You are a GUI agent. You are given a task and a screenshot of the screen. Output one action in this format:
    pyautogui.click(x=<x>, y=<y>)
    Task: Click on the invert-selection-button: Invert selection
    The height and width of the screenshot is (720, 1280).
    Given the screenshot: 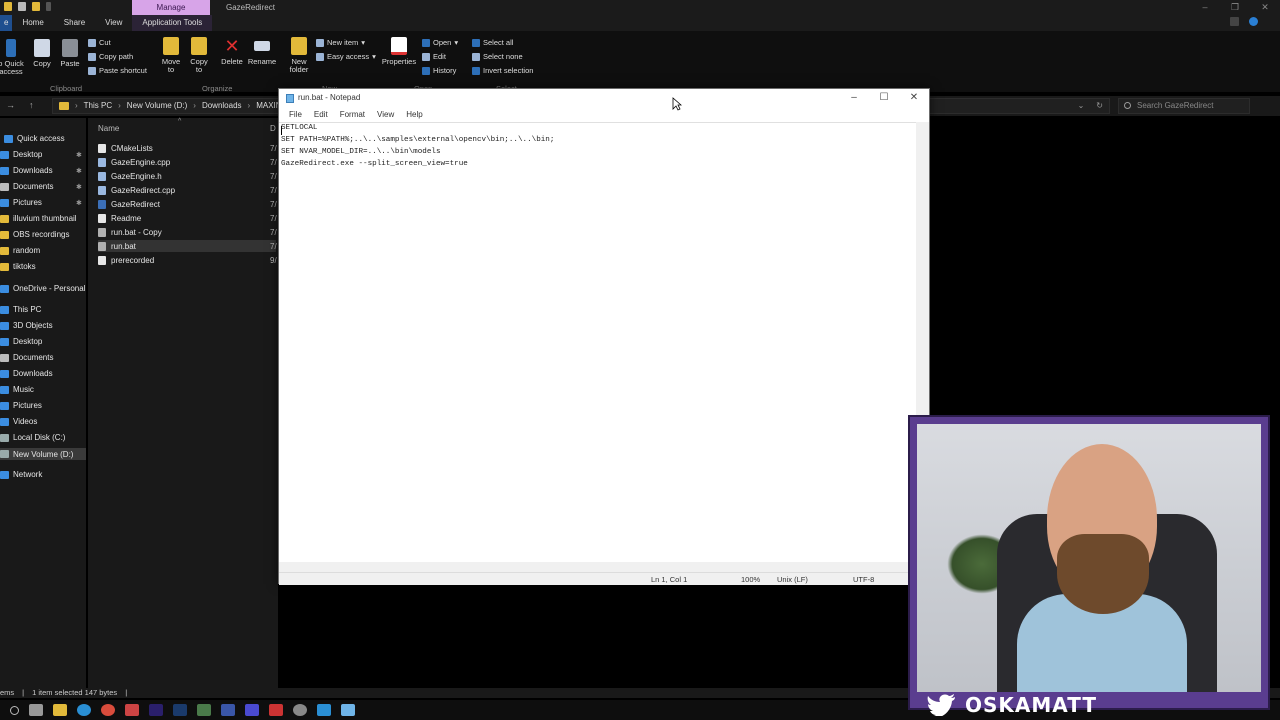 What is the action you would take?
    pyautogui.click(x=502, y=70)
    